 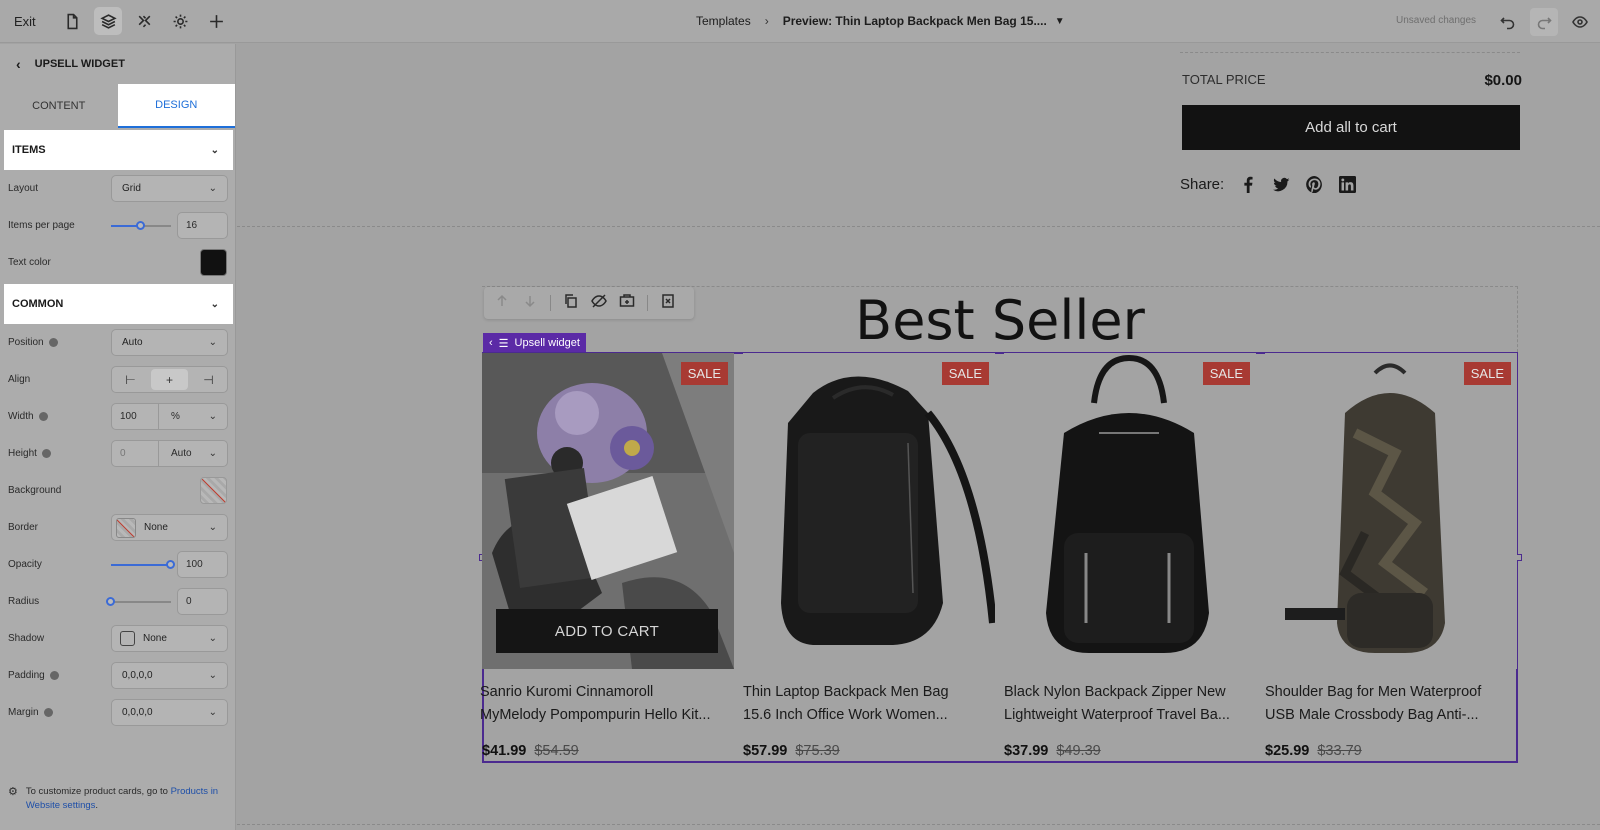 I want to click on items-per-page-row: Items per page 16, so click(x=117, y=225).